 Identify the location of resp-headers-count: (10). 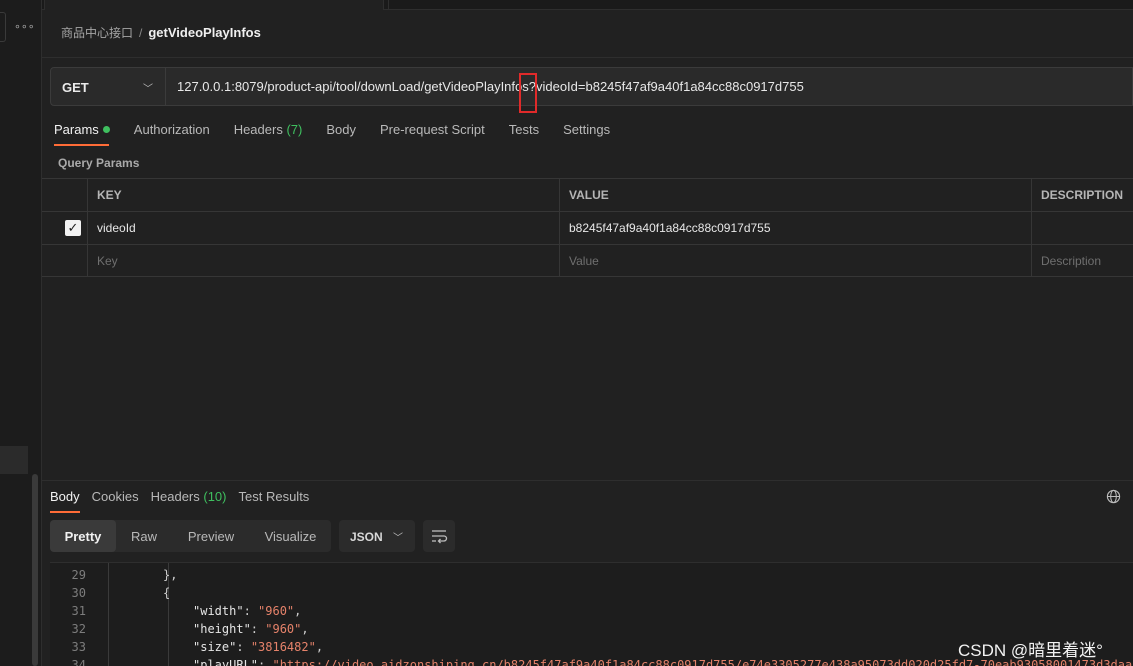
(215, 496).